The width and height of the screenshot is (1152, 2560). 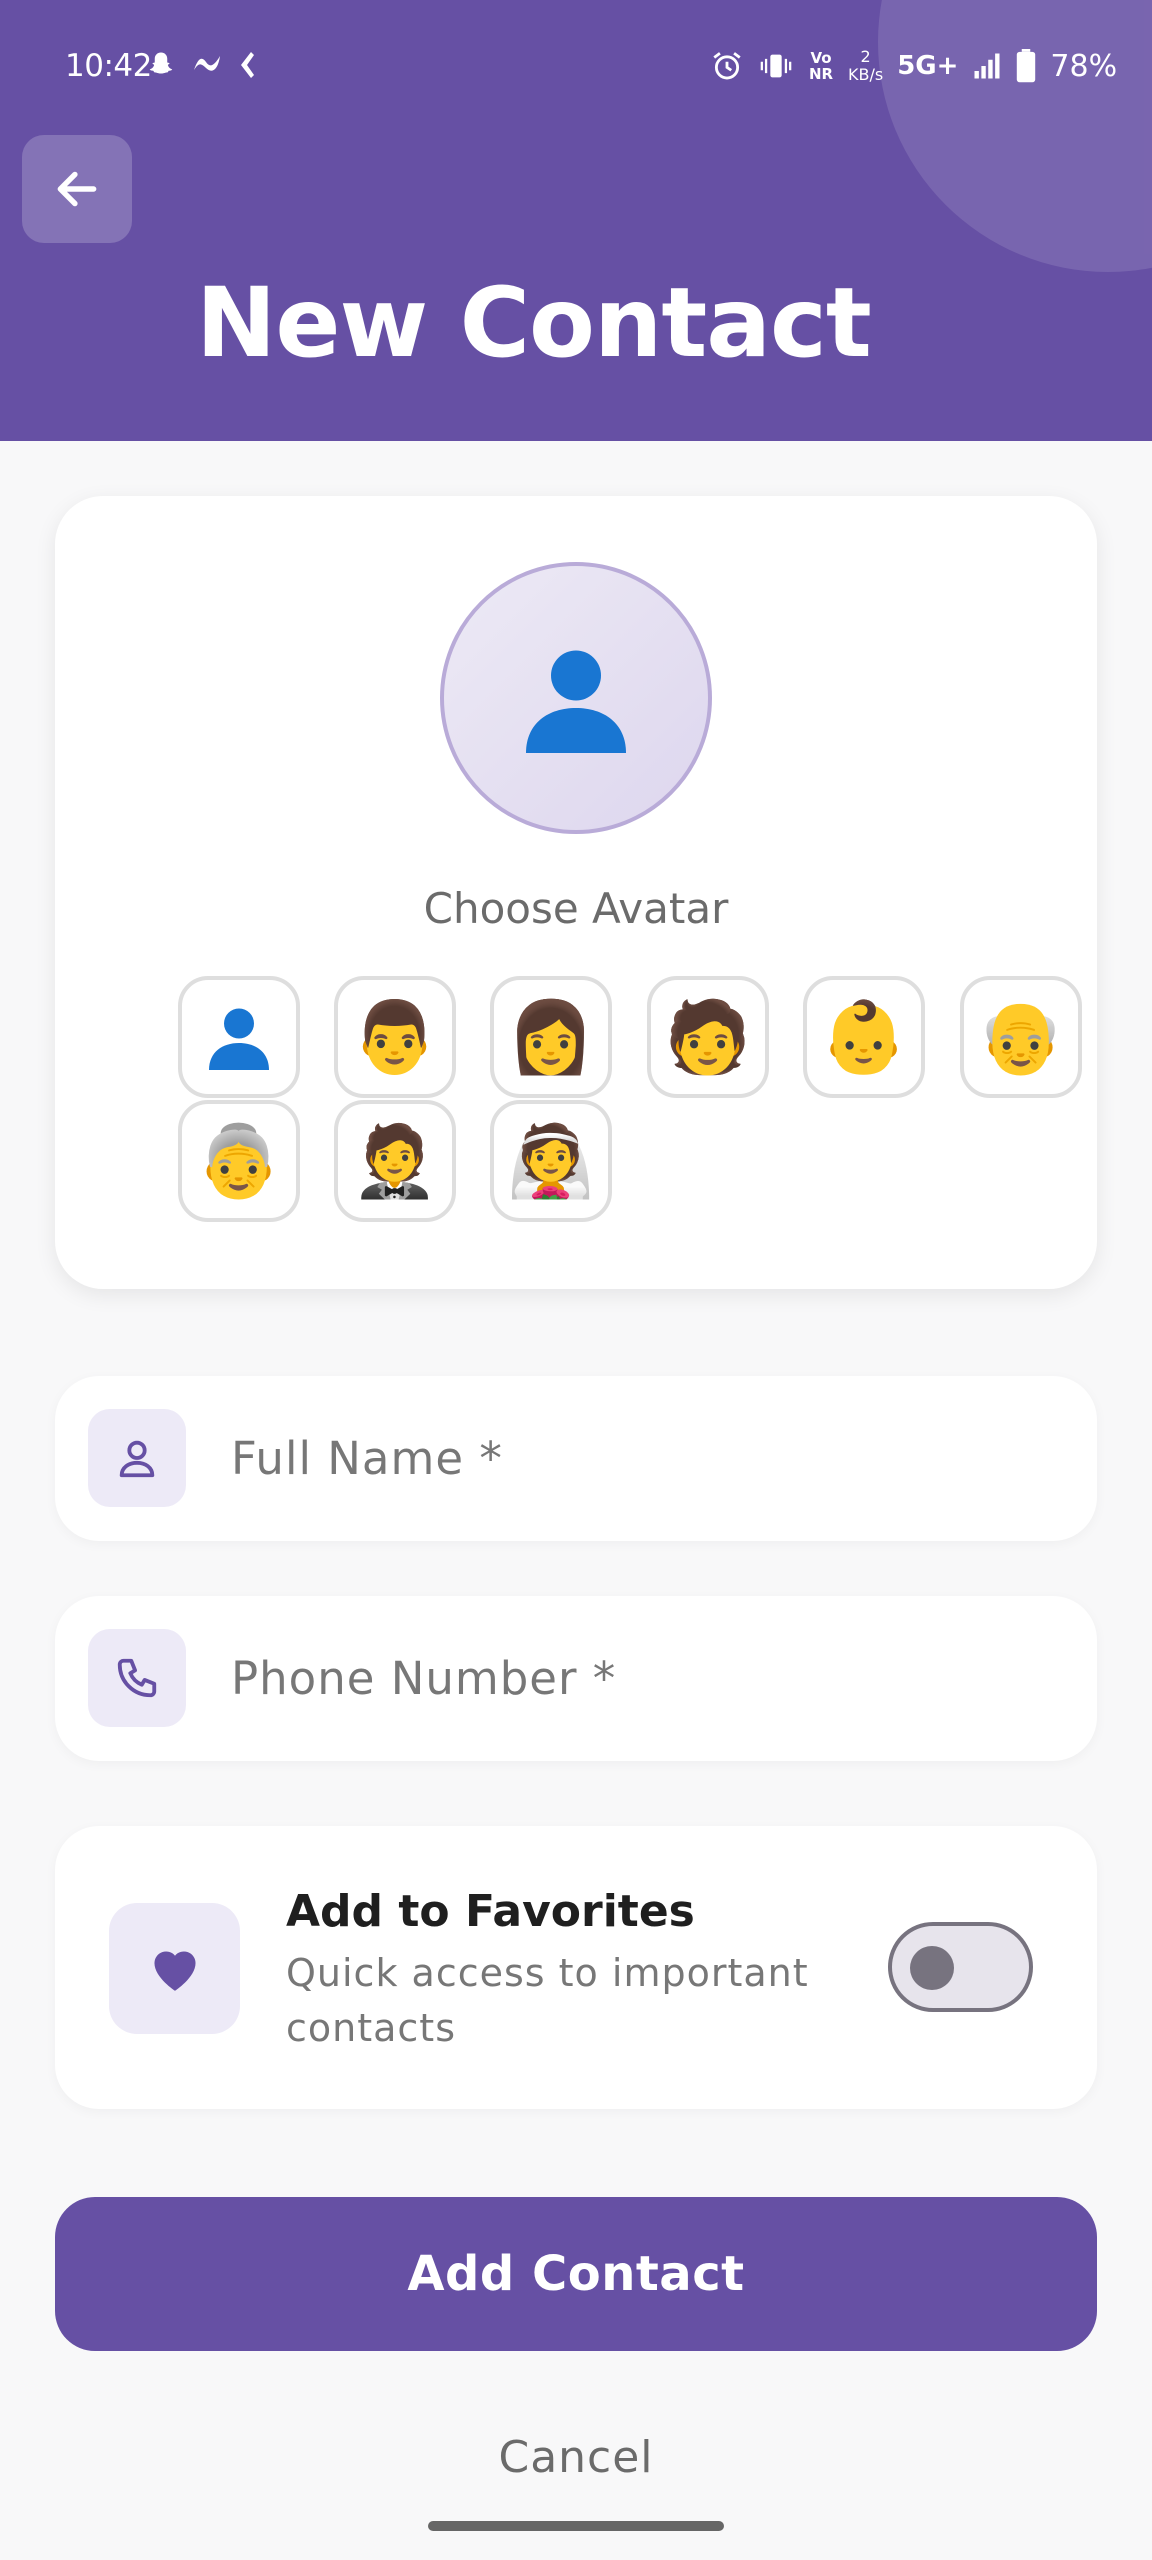 I want to click on heart-icon, so click(x=174, y=1970).